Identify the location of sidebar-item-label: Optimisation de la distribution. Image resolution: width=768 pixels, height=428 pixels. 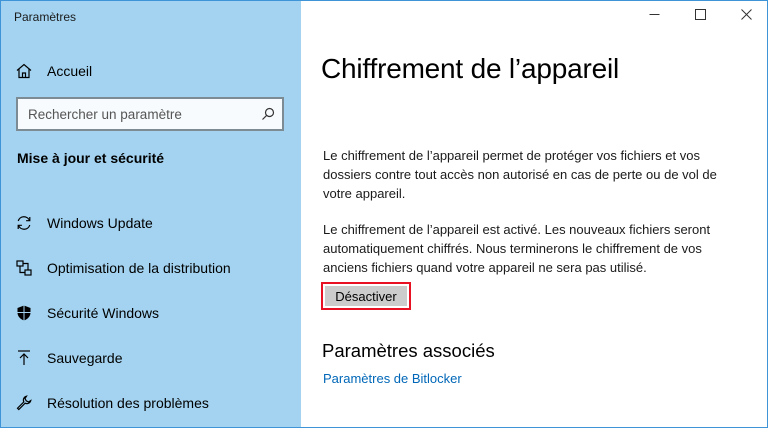
(139, 267).